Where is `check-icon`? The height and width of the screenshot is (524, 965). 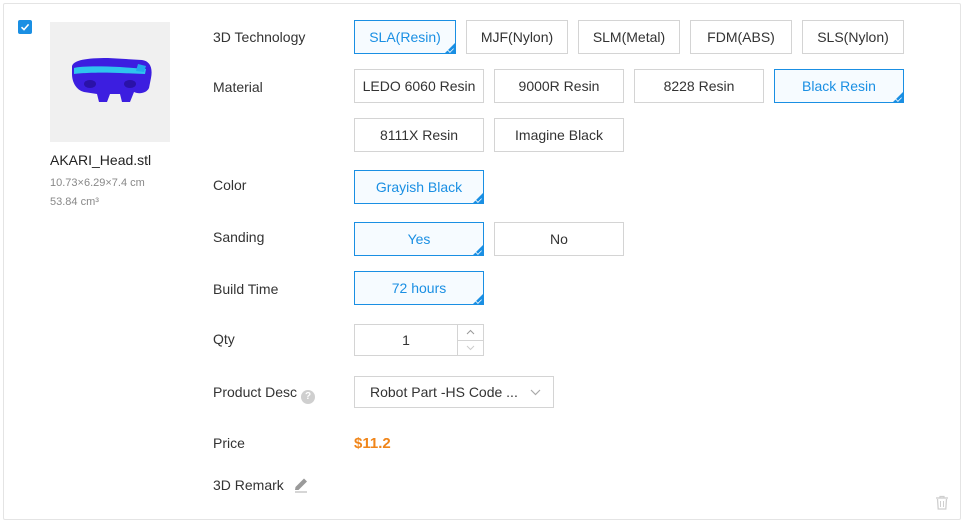 check-icon is located at coordinates (25, 27).